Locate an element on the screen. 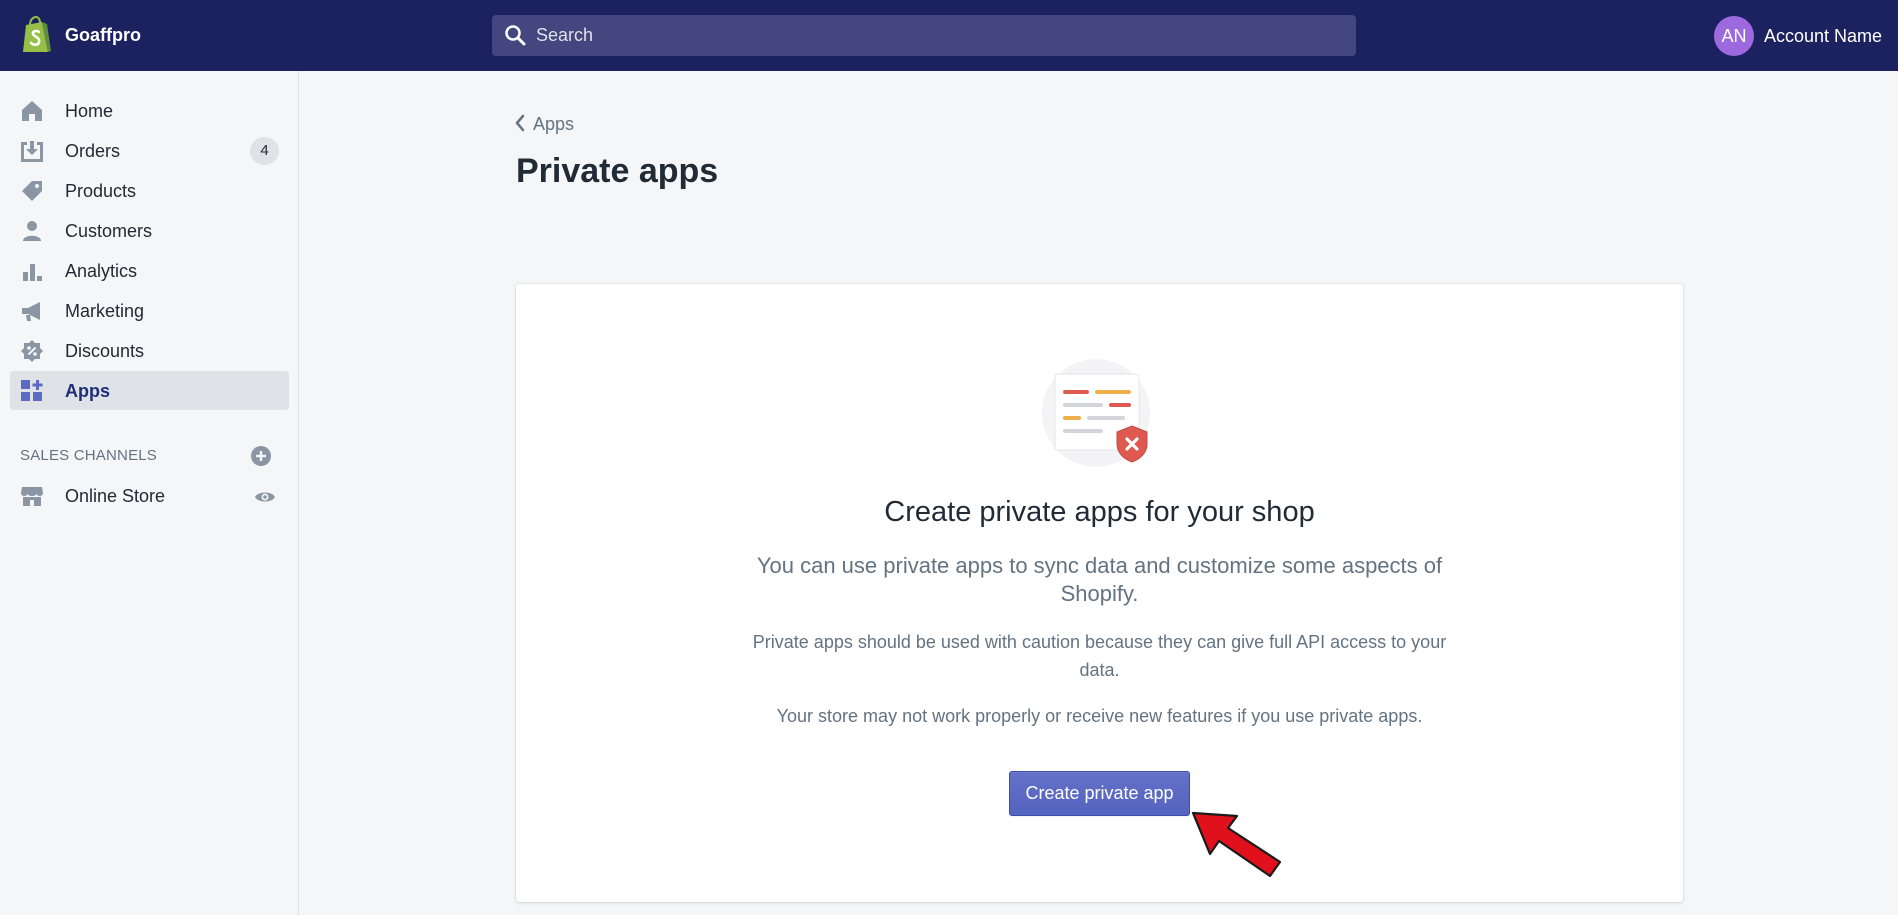 Image resolution: width=1898 pixels, height=915 pixels. analytics-icon is located at coordinates (32, 272).